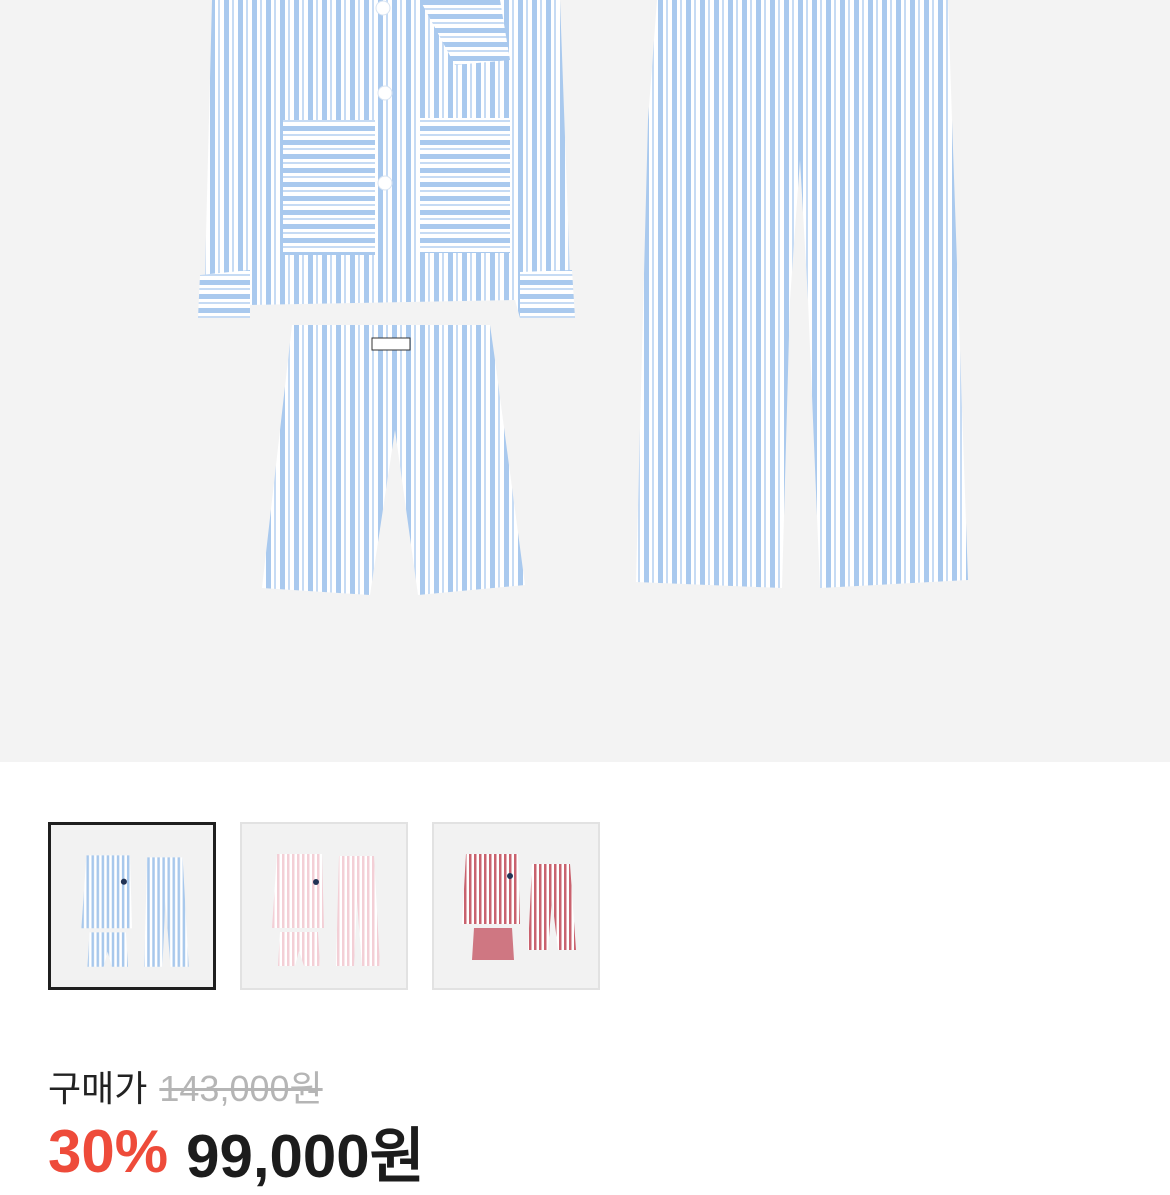 The height and width of the screenshot is (1195, 1170). What do you see at coordinates (386, 159) in the screenshot?
I see `shirt-illustration` at bounding box center [386, 159].